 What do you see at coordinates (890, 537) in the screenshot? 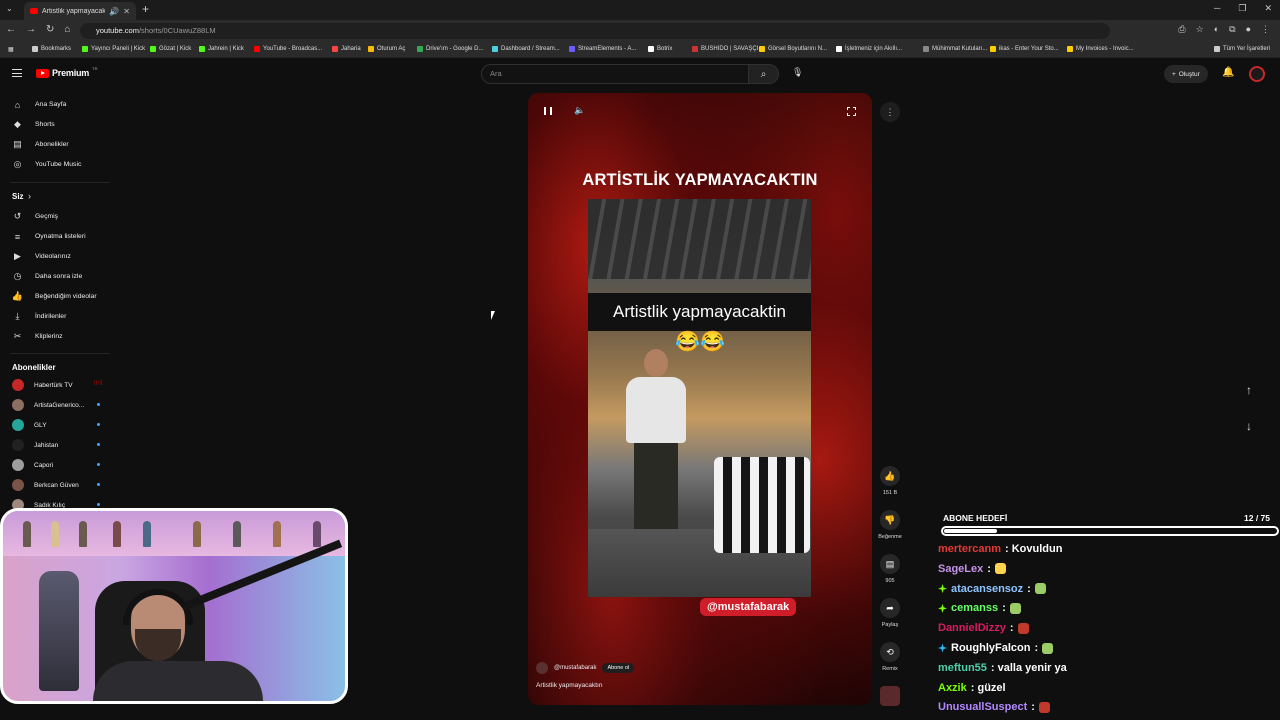
I see `dislike-label: Beğenme` at bounding box center [890, 537].